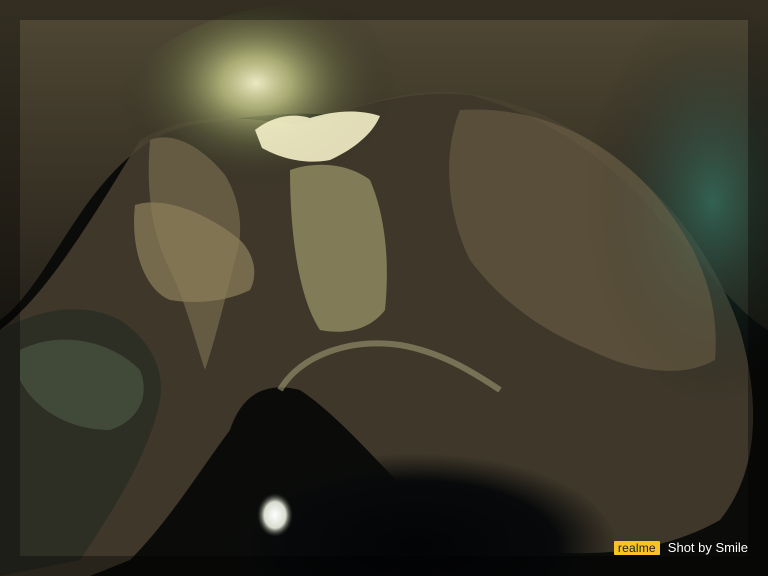  Describe the element at coordinates (275, 515) in the screenshot. I see `light-opening` at that location.